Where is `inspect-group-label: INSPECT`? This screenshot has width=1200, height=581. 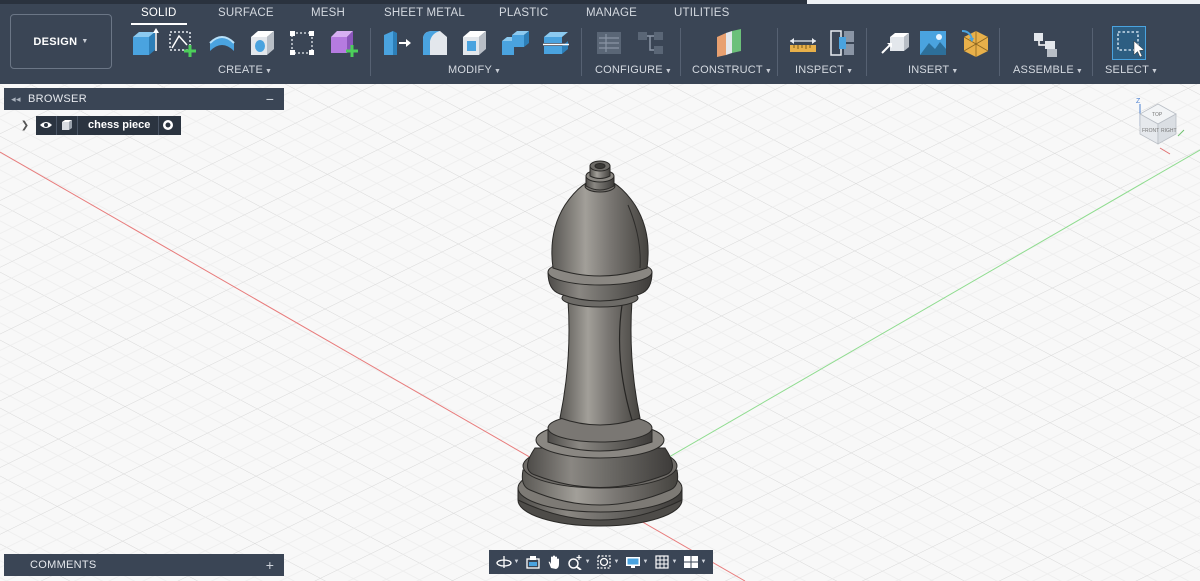
inspect-group-label: INSPECT is located at coordinates (820, 70).